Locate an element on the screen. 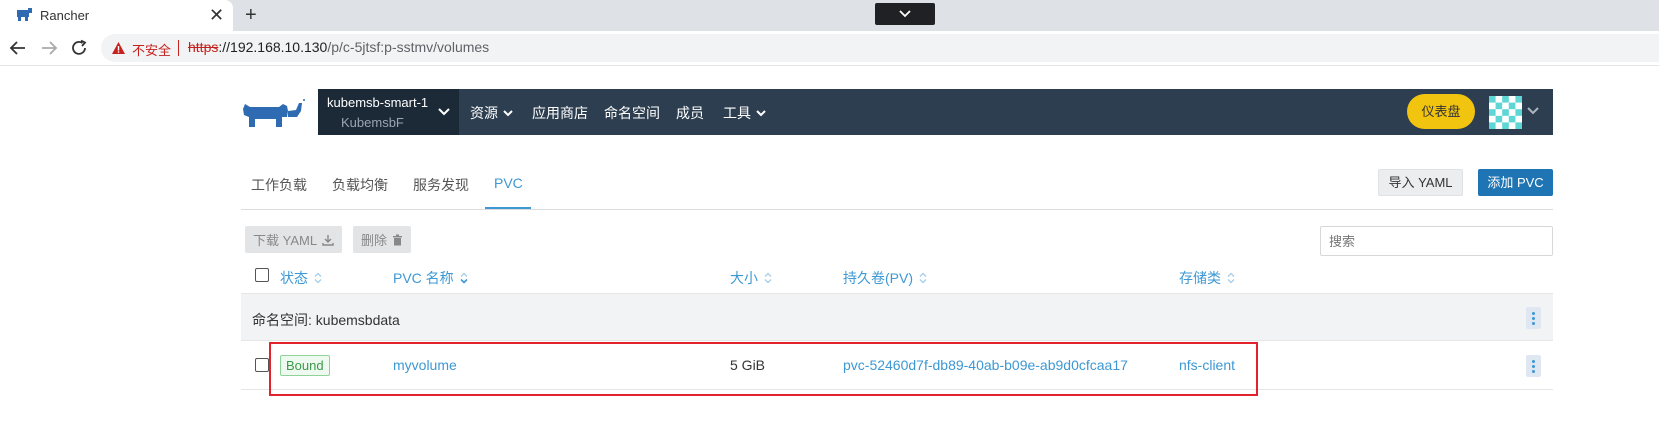 The width and height of the screenshot is (1659, 439). column-header-storage-class-label: 存储类 is located at coordinates (1200, 278).